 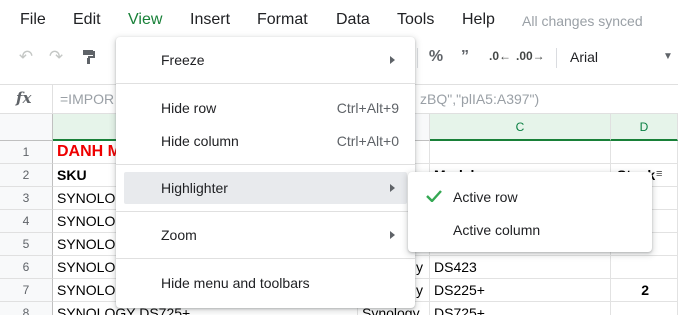 What do you see at coordinates (87, 20) in the screenshot?
I see `menu-edit: Edit` at bounding box center [87, 20].